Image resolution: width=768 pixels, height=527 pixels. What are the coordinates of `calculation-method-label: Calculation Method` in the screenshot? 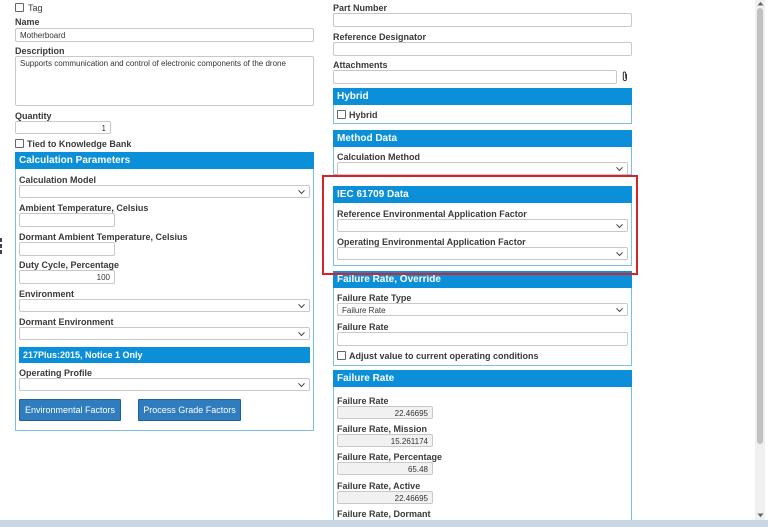 It's located at (378, 157).